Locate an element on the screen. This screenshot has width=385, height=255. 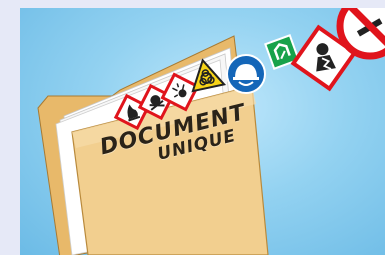
hard-hat-mandatory-sign-icon is located at coordinates (246, 74).